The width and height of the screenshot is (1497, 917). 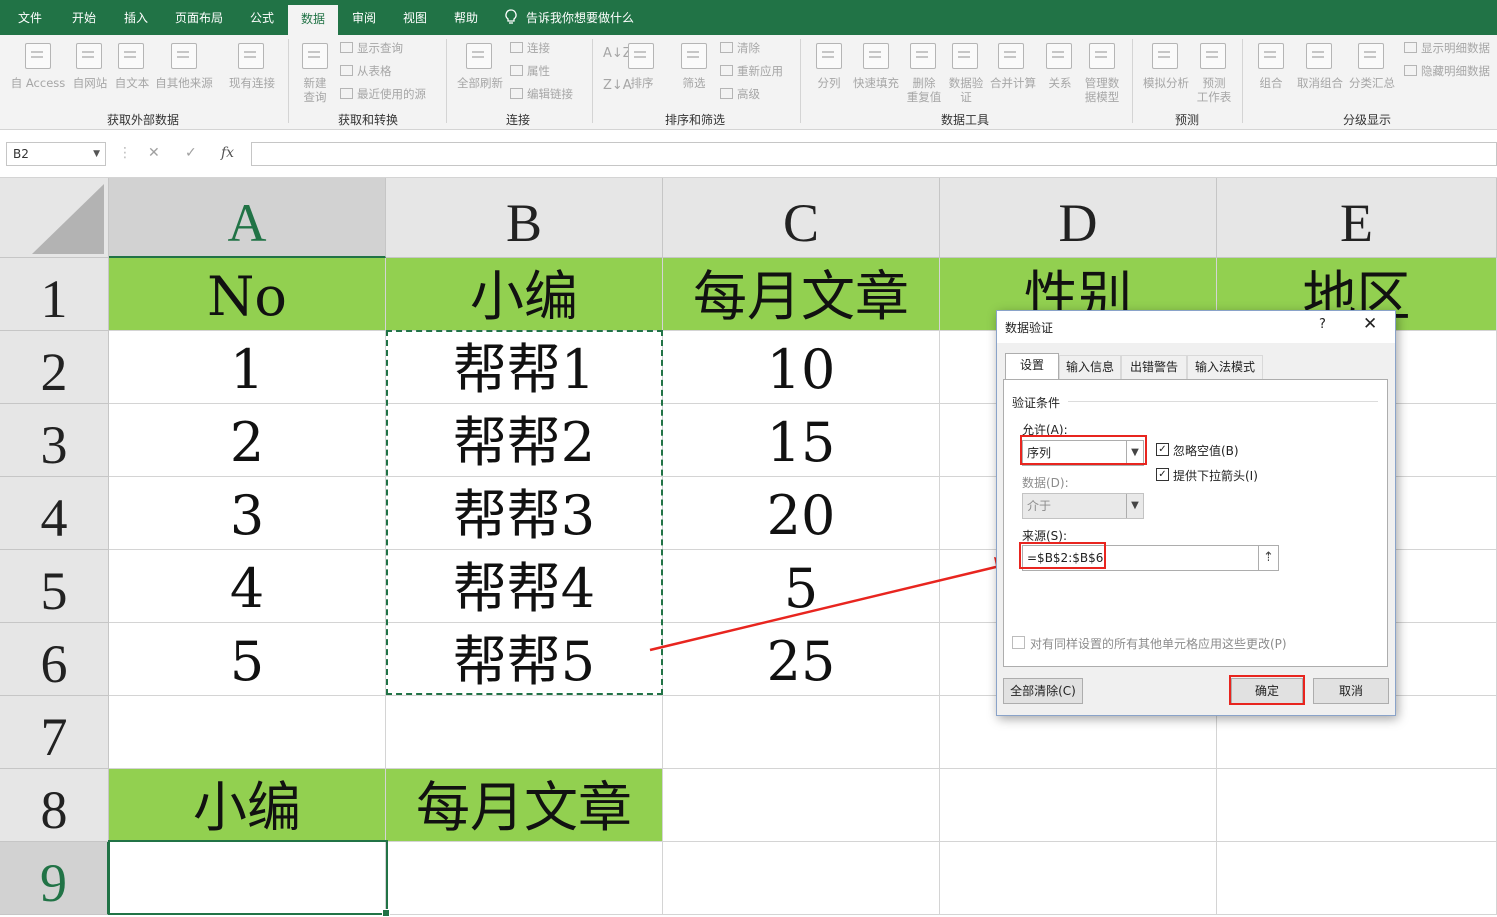 What do you see at coordinates (524, 732) in the screenshot?
I see `cell-b7` at bounding box center [524, 732].